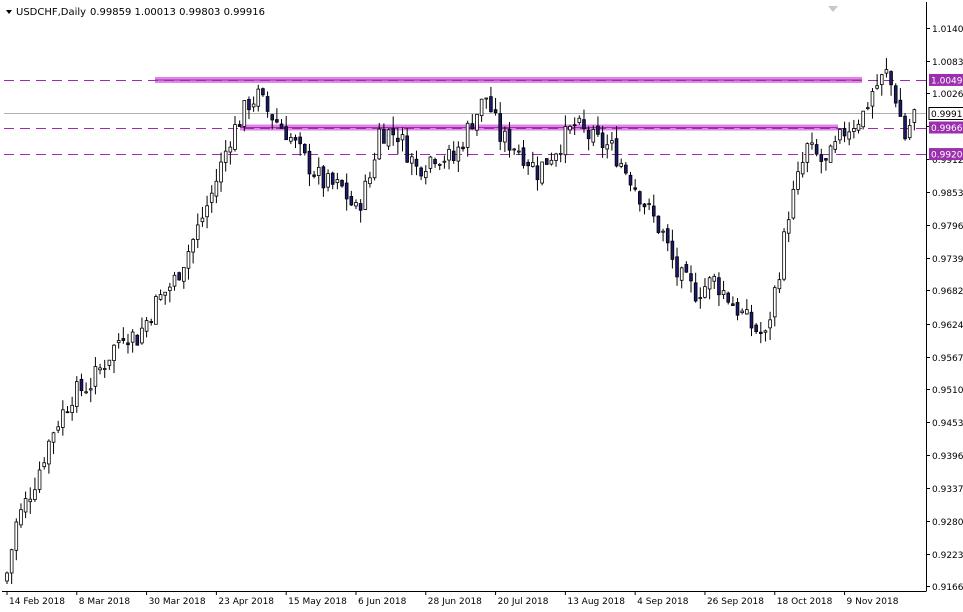 The height and width of the screenshot is (612, 963). What do you see at coordinates (382, 602) in the screenshot?
I see `x-tick-label: 6 Jun 2018` at bounding box center [382, 602].